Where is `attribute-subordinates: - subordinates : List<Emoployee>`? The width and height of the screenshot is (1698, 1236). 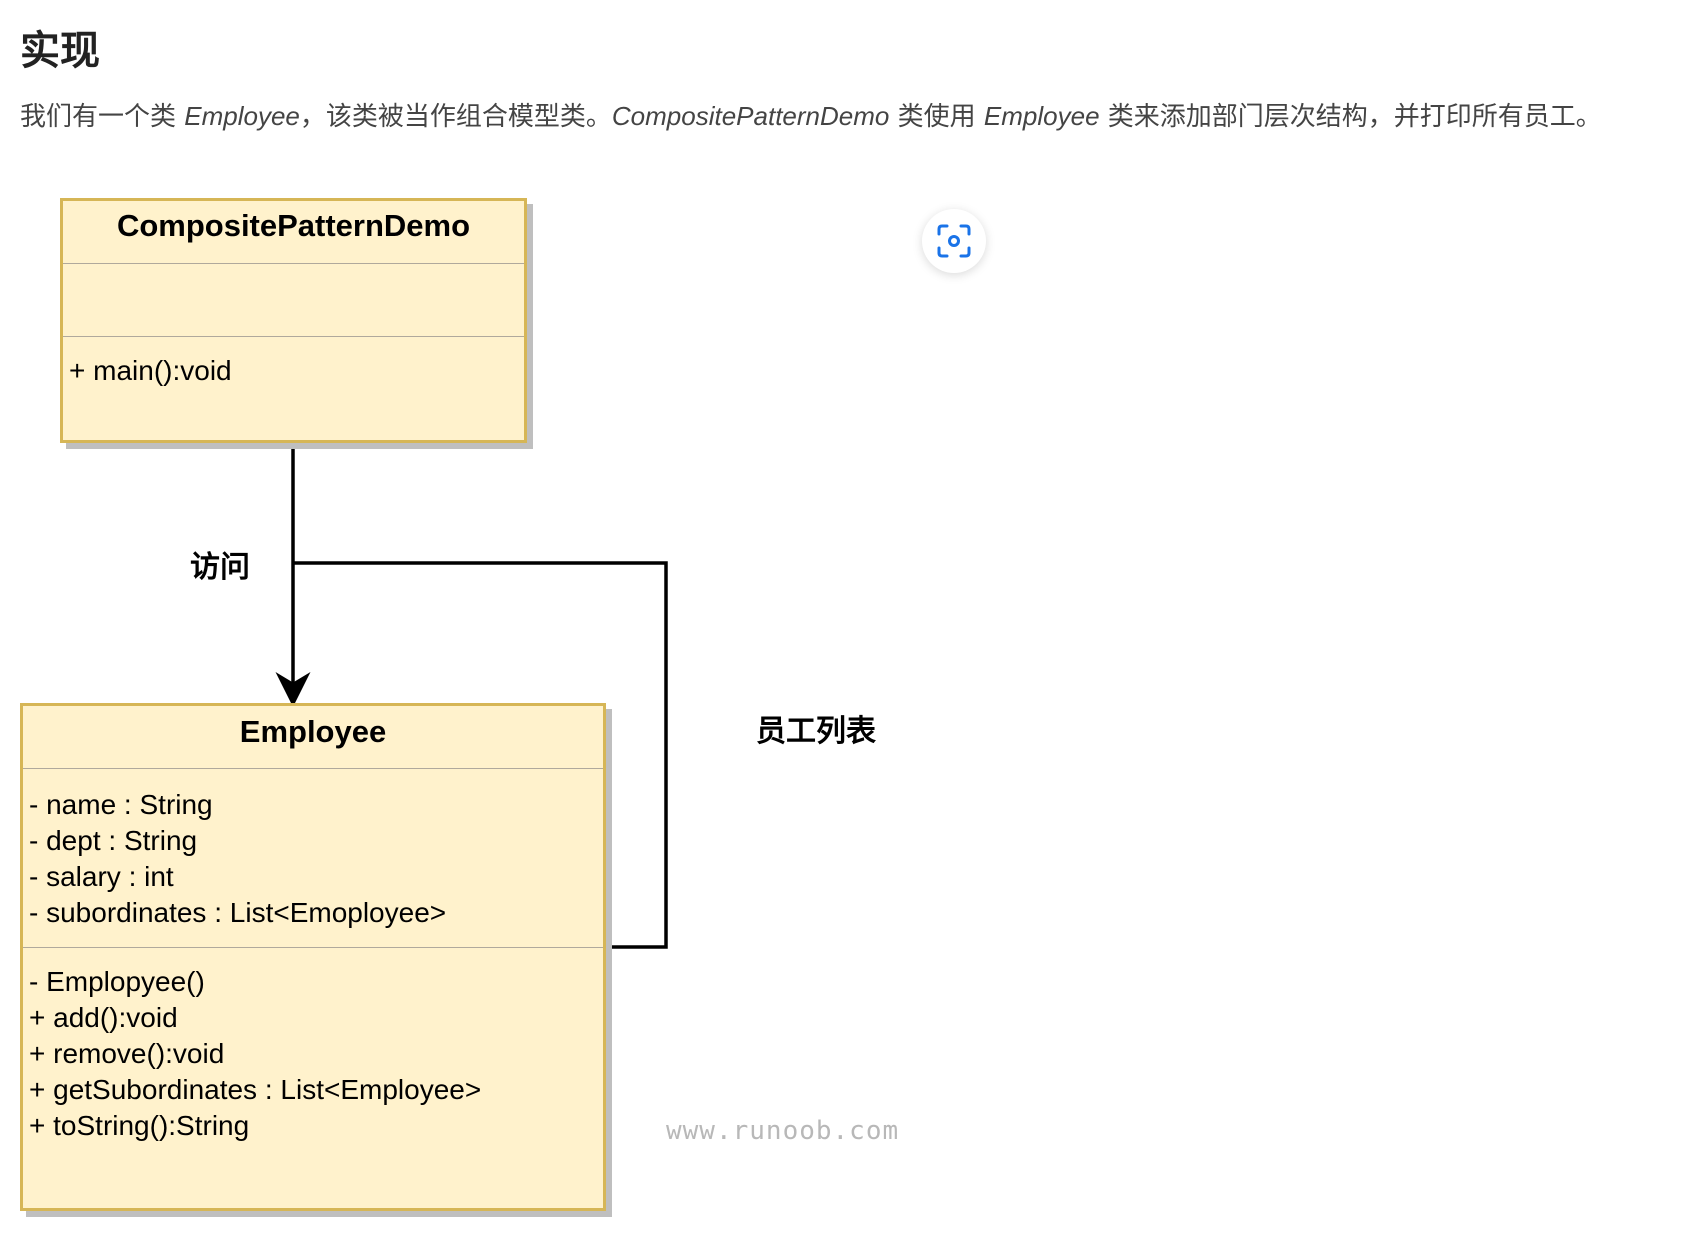 attribute-subordinates: - subordinates : List<Emoployee> is located at coordinates (238, 912).